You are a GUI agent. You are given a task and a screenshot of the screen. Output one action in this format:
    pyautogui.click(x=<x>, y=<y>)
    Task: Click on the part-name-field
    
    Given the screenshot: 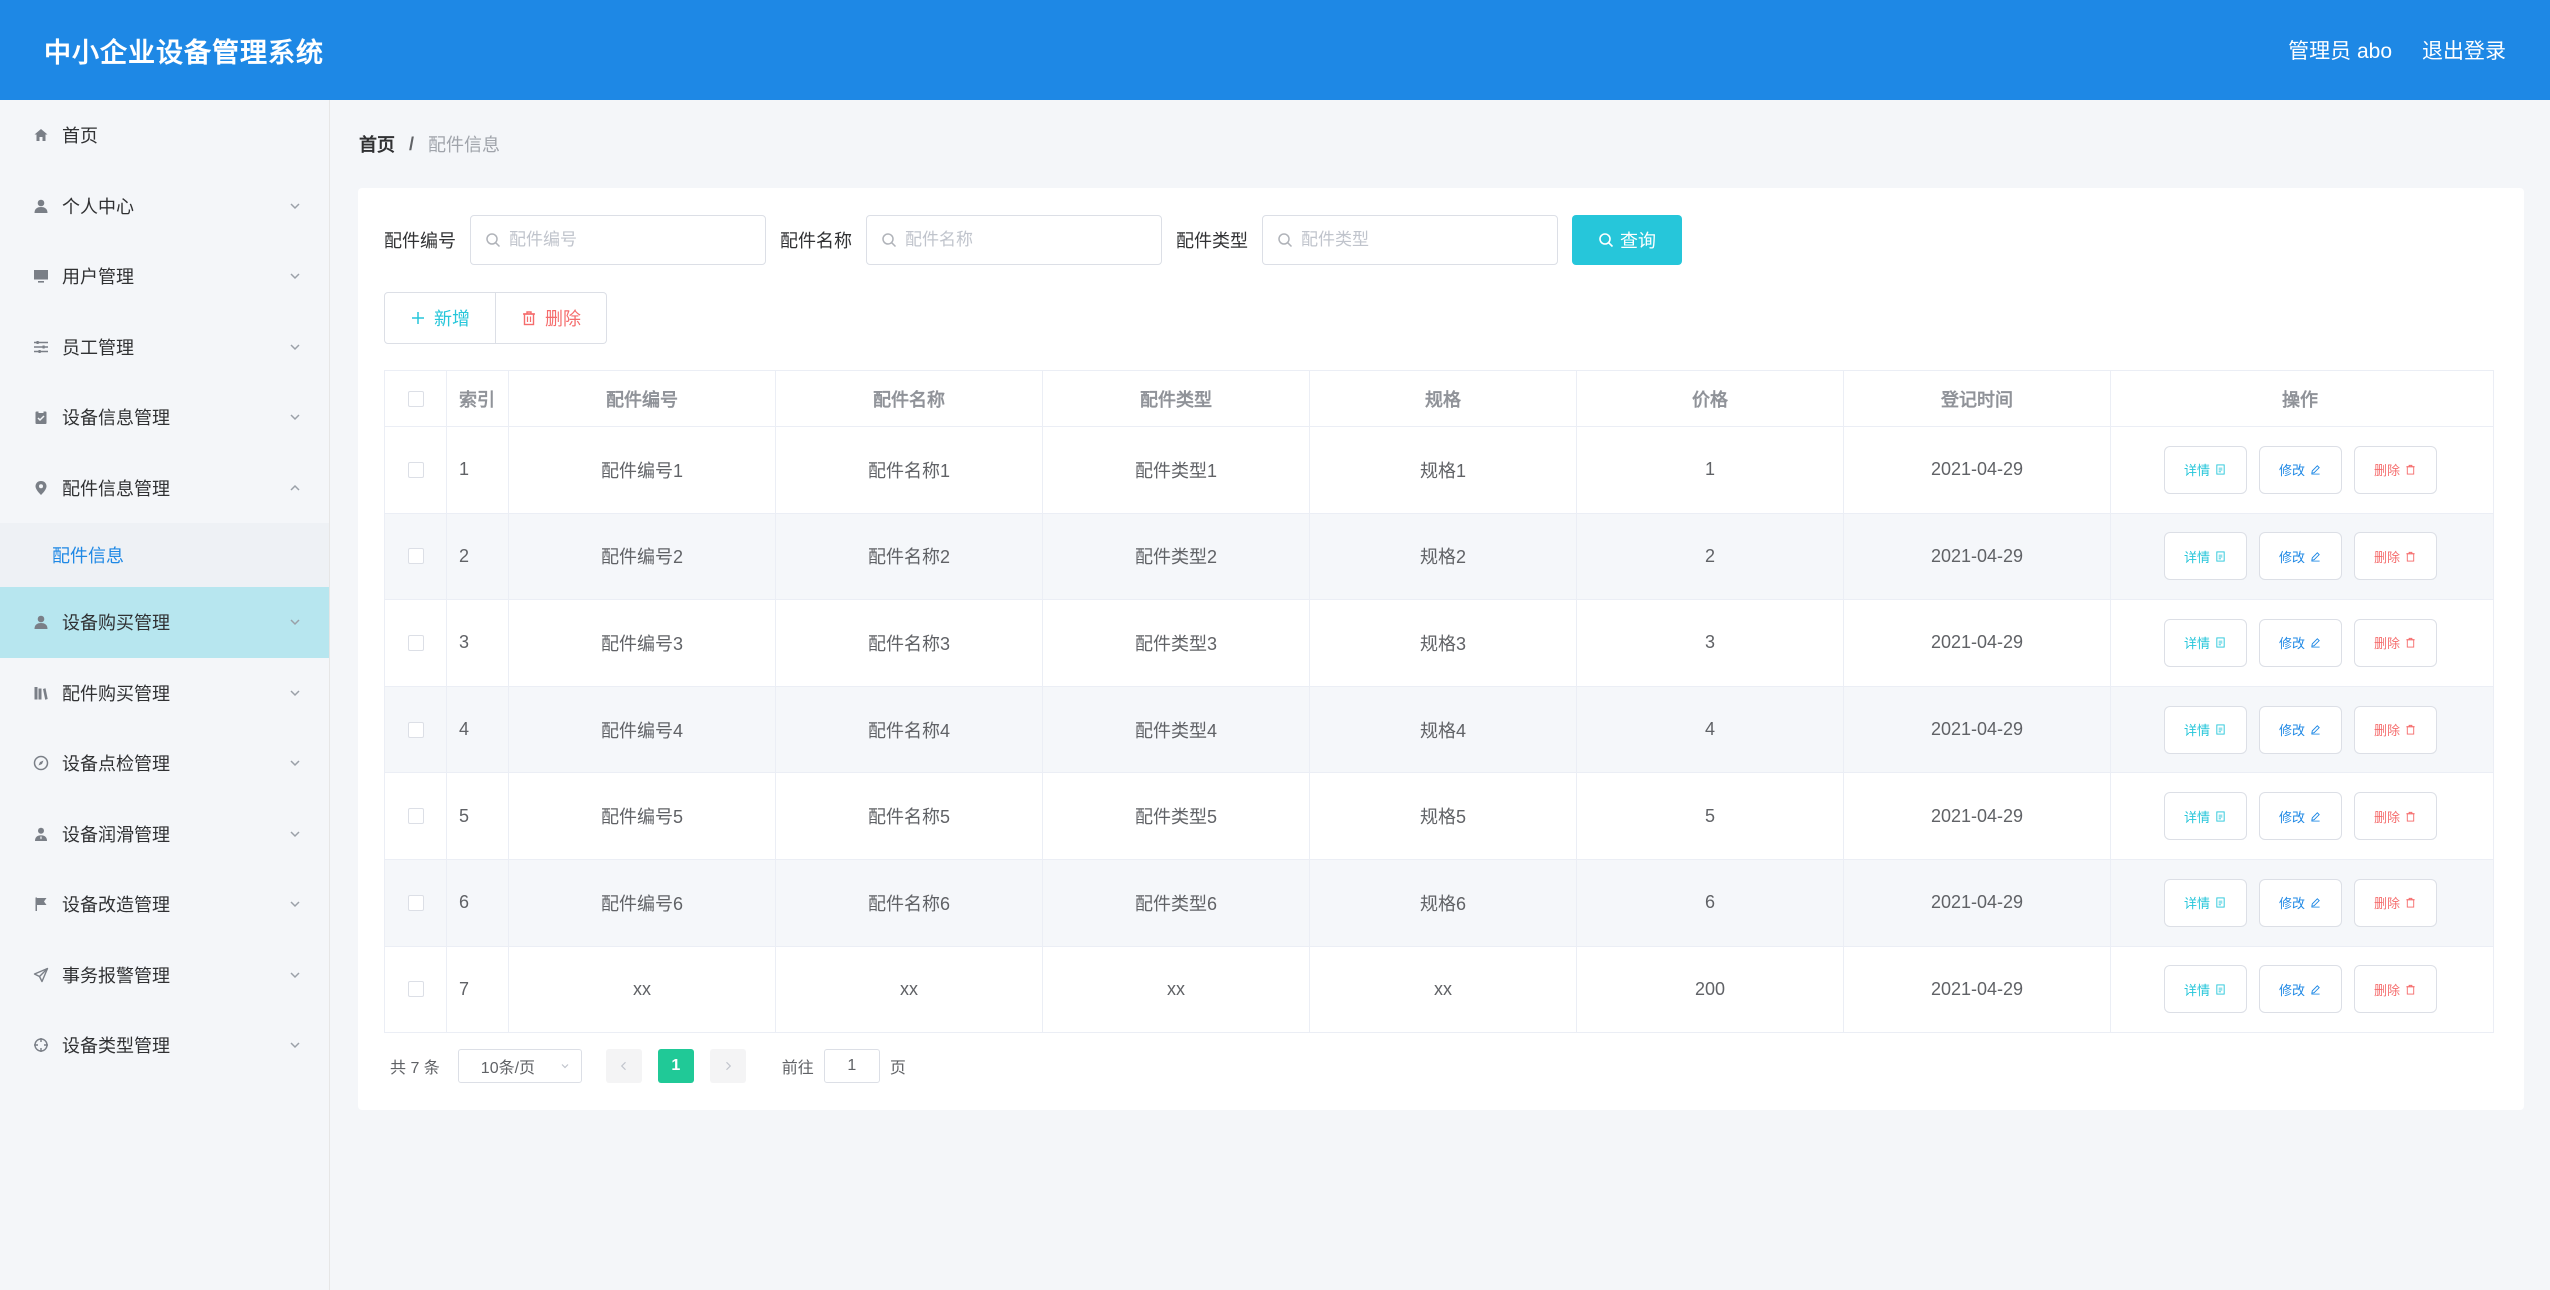 What is the action you would take?
    pyautogui.click(x=1014, y=240)
    